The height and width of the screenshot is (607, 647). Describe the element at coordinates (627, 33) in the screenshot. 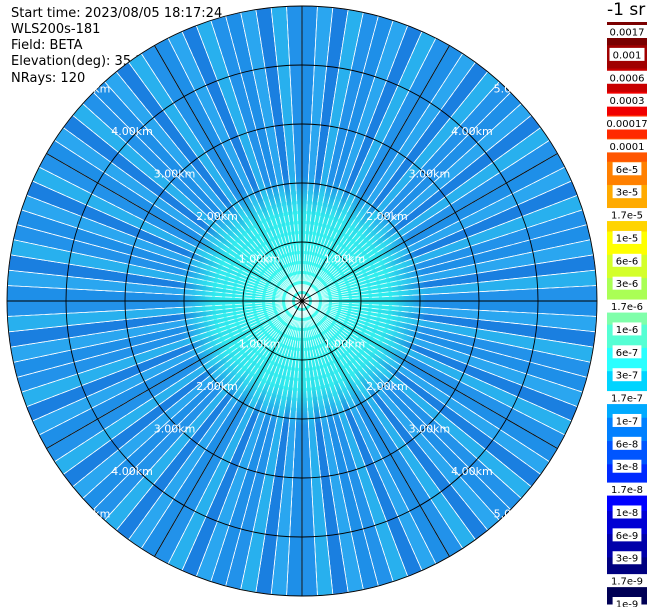

I see `colorbar-tick-label: 0.0017` at that location.